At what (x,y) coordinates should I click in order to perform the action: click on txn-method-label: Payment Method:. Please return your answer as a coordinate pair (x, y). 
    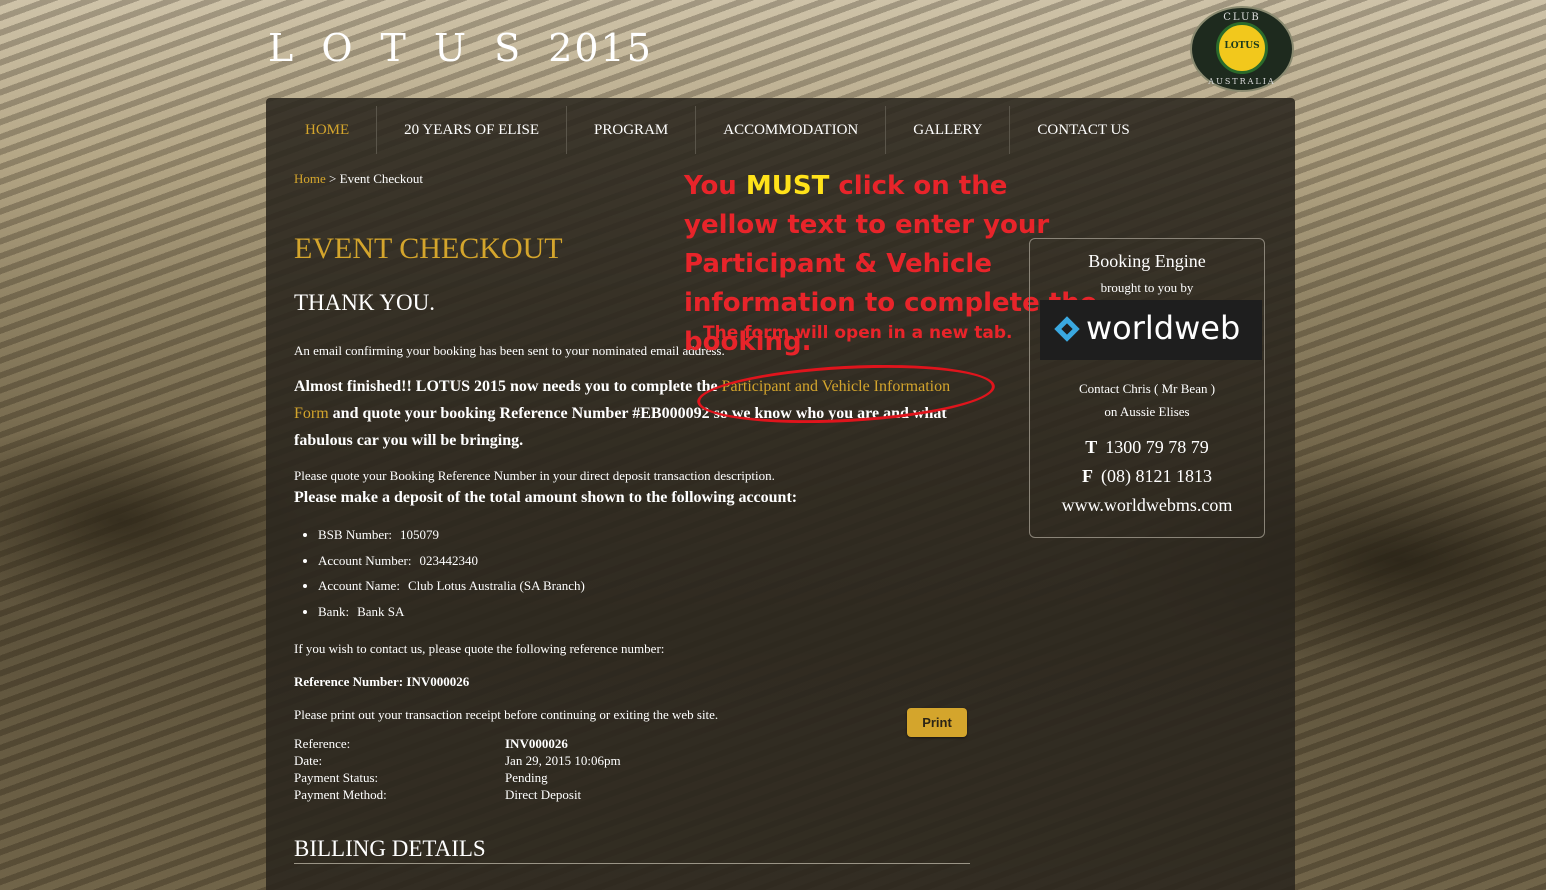
    Looking at the image, I should click on (340, 794).